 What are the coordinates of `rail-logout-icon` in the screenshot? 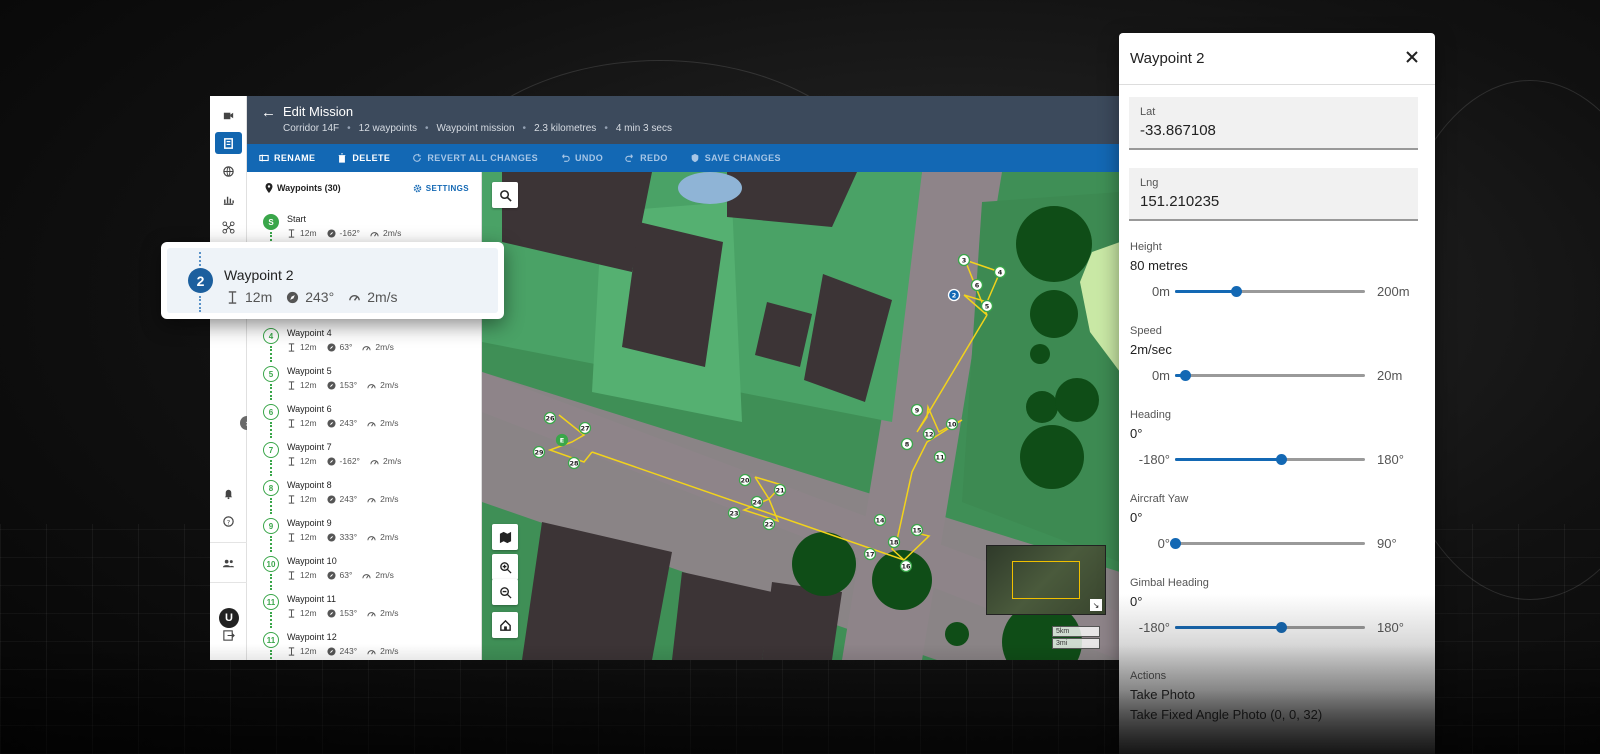 It's located at (228, 635).